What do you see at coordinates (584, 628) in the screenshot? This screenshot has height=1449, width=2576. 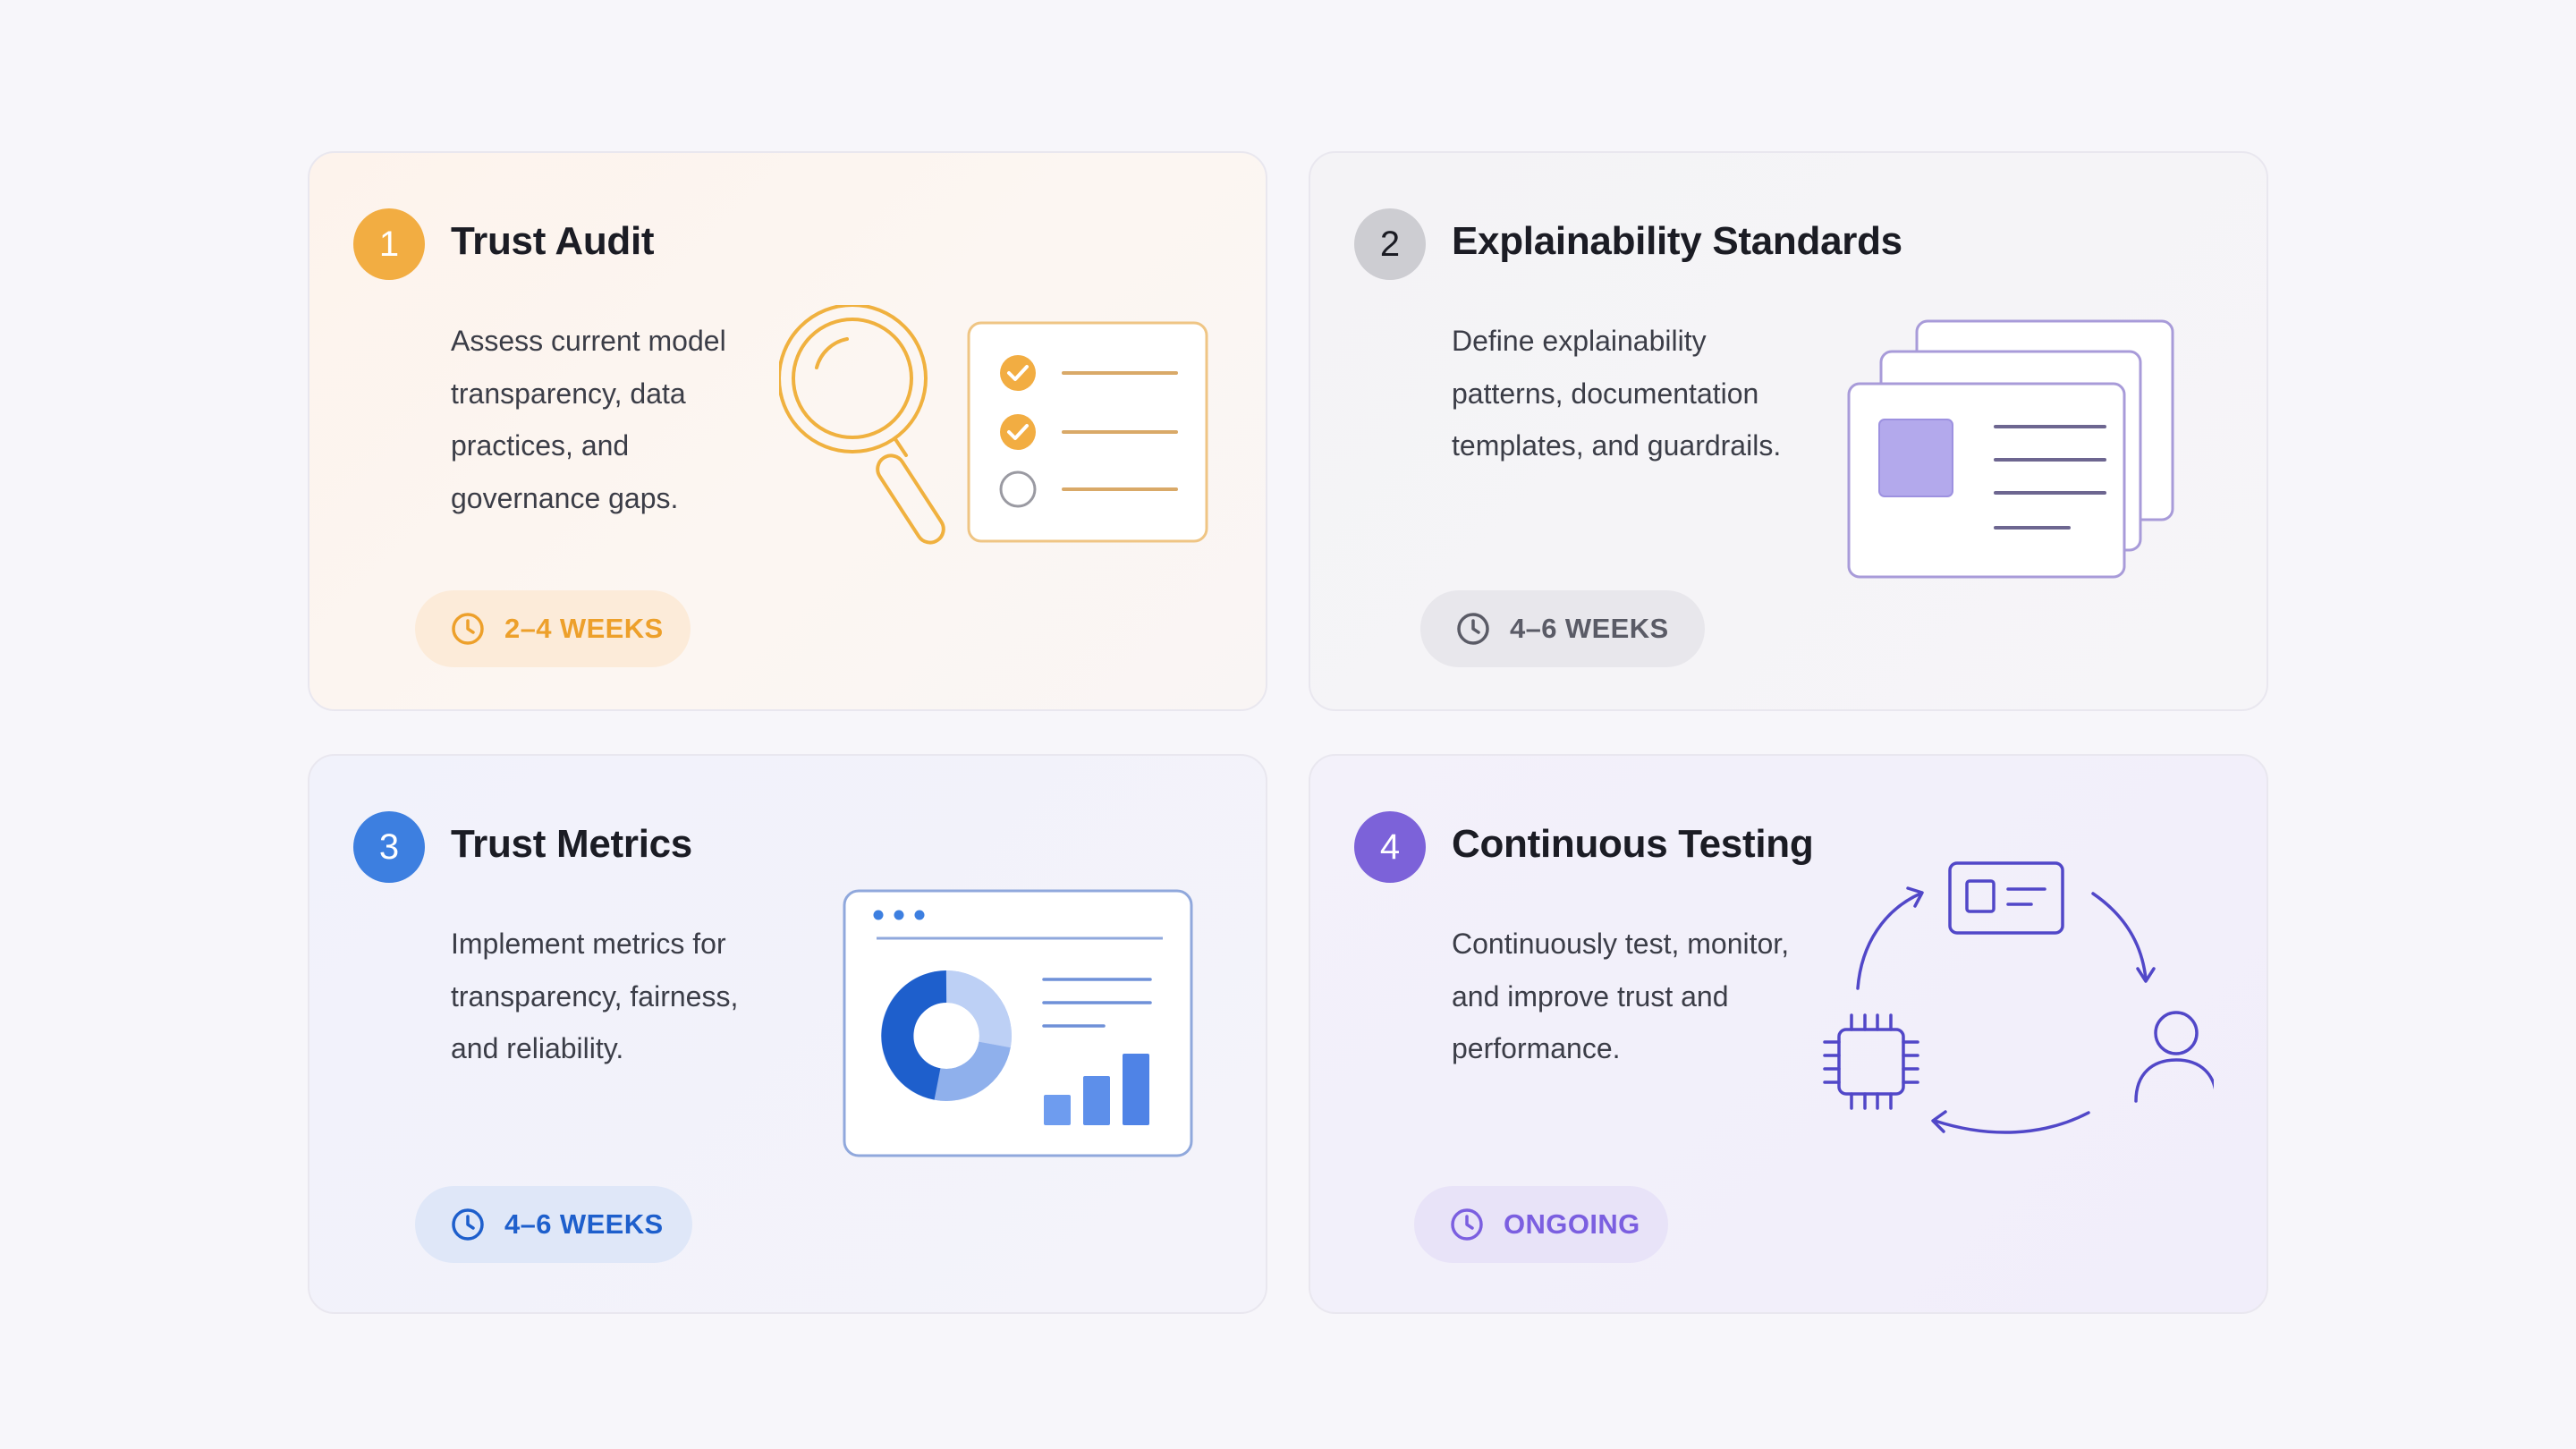 I see `duration-label: 2–4 WEEKS` at bounding box center [584, 628].